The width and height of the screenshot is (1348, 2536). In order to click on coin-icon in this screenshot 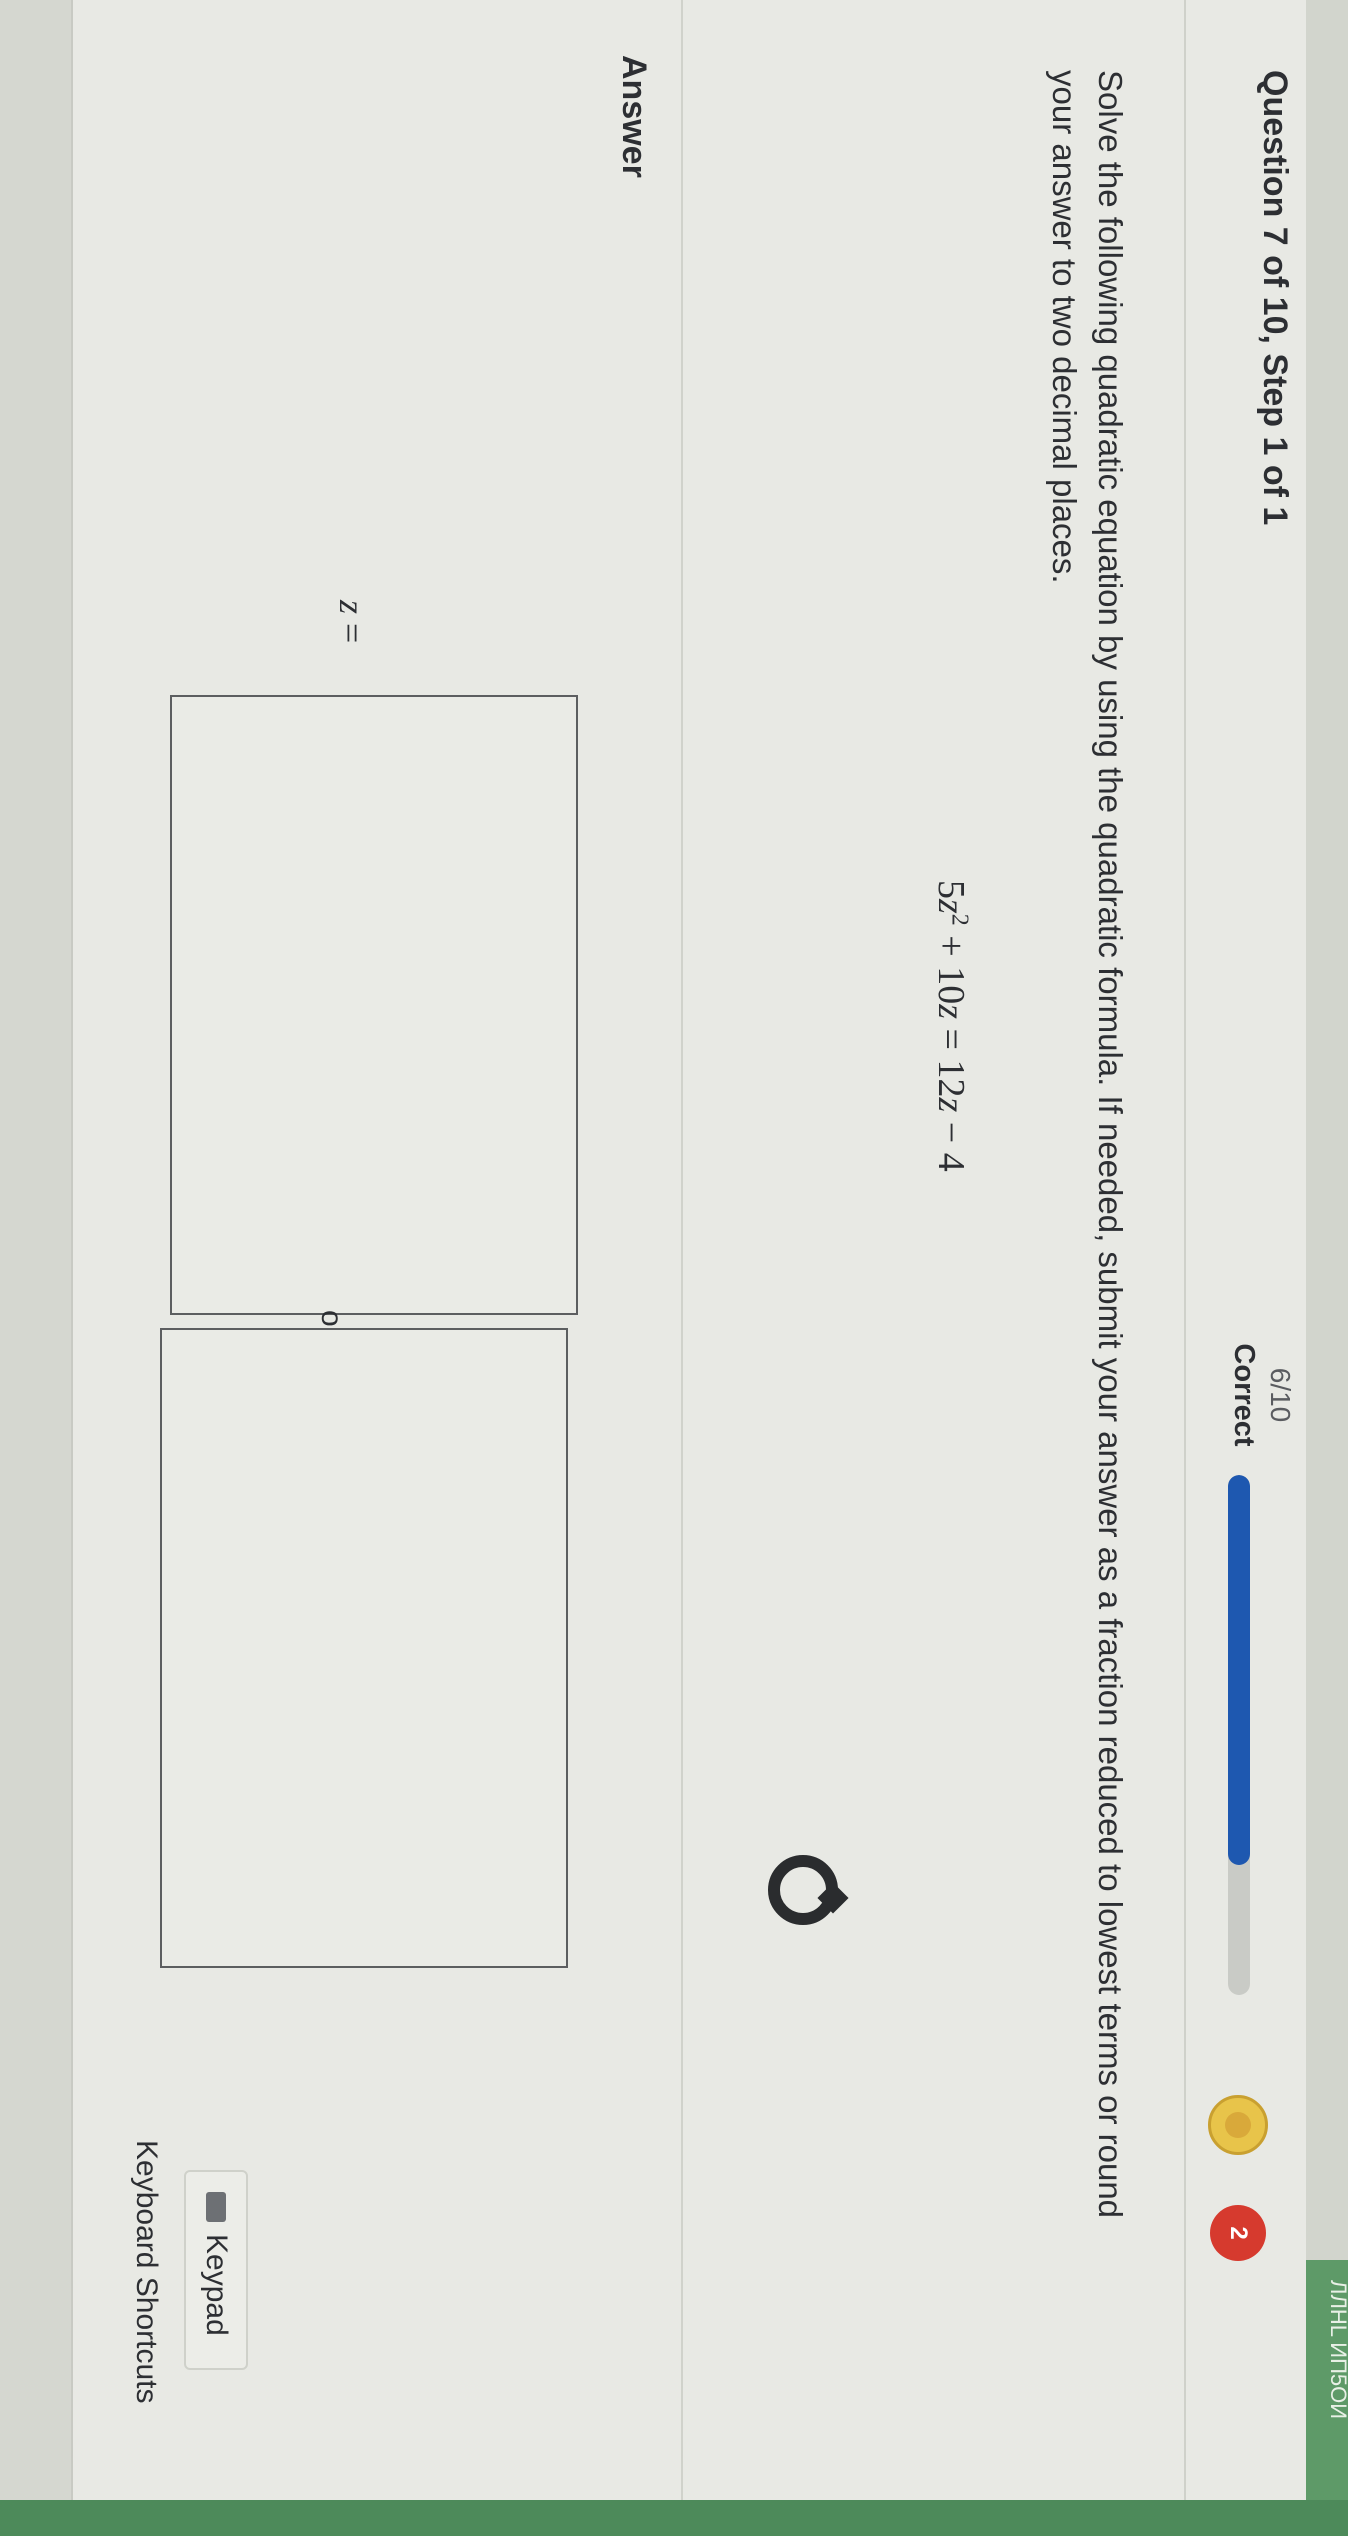, I will do `click(1238, 2125)`.